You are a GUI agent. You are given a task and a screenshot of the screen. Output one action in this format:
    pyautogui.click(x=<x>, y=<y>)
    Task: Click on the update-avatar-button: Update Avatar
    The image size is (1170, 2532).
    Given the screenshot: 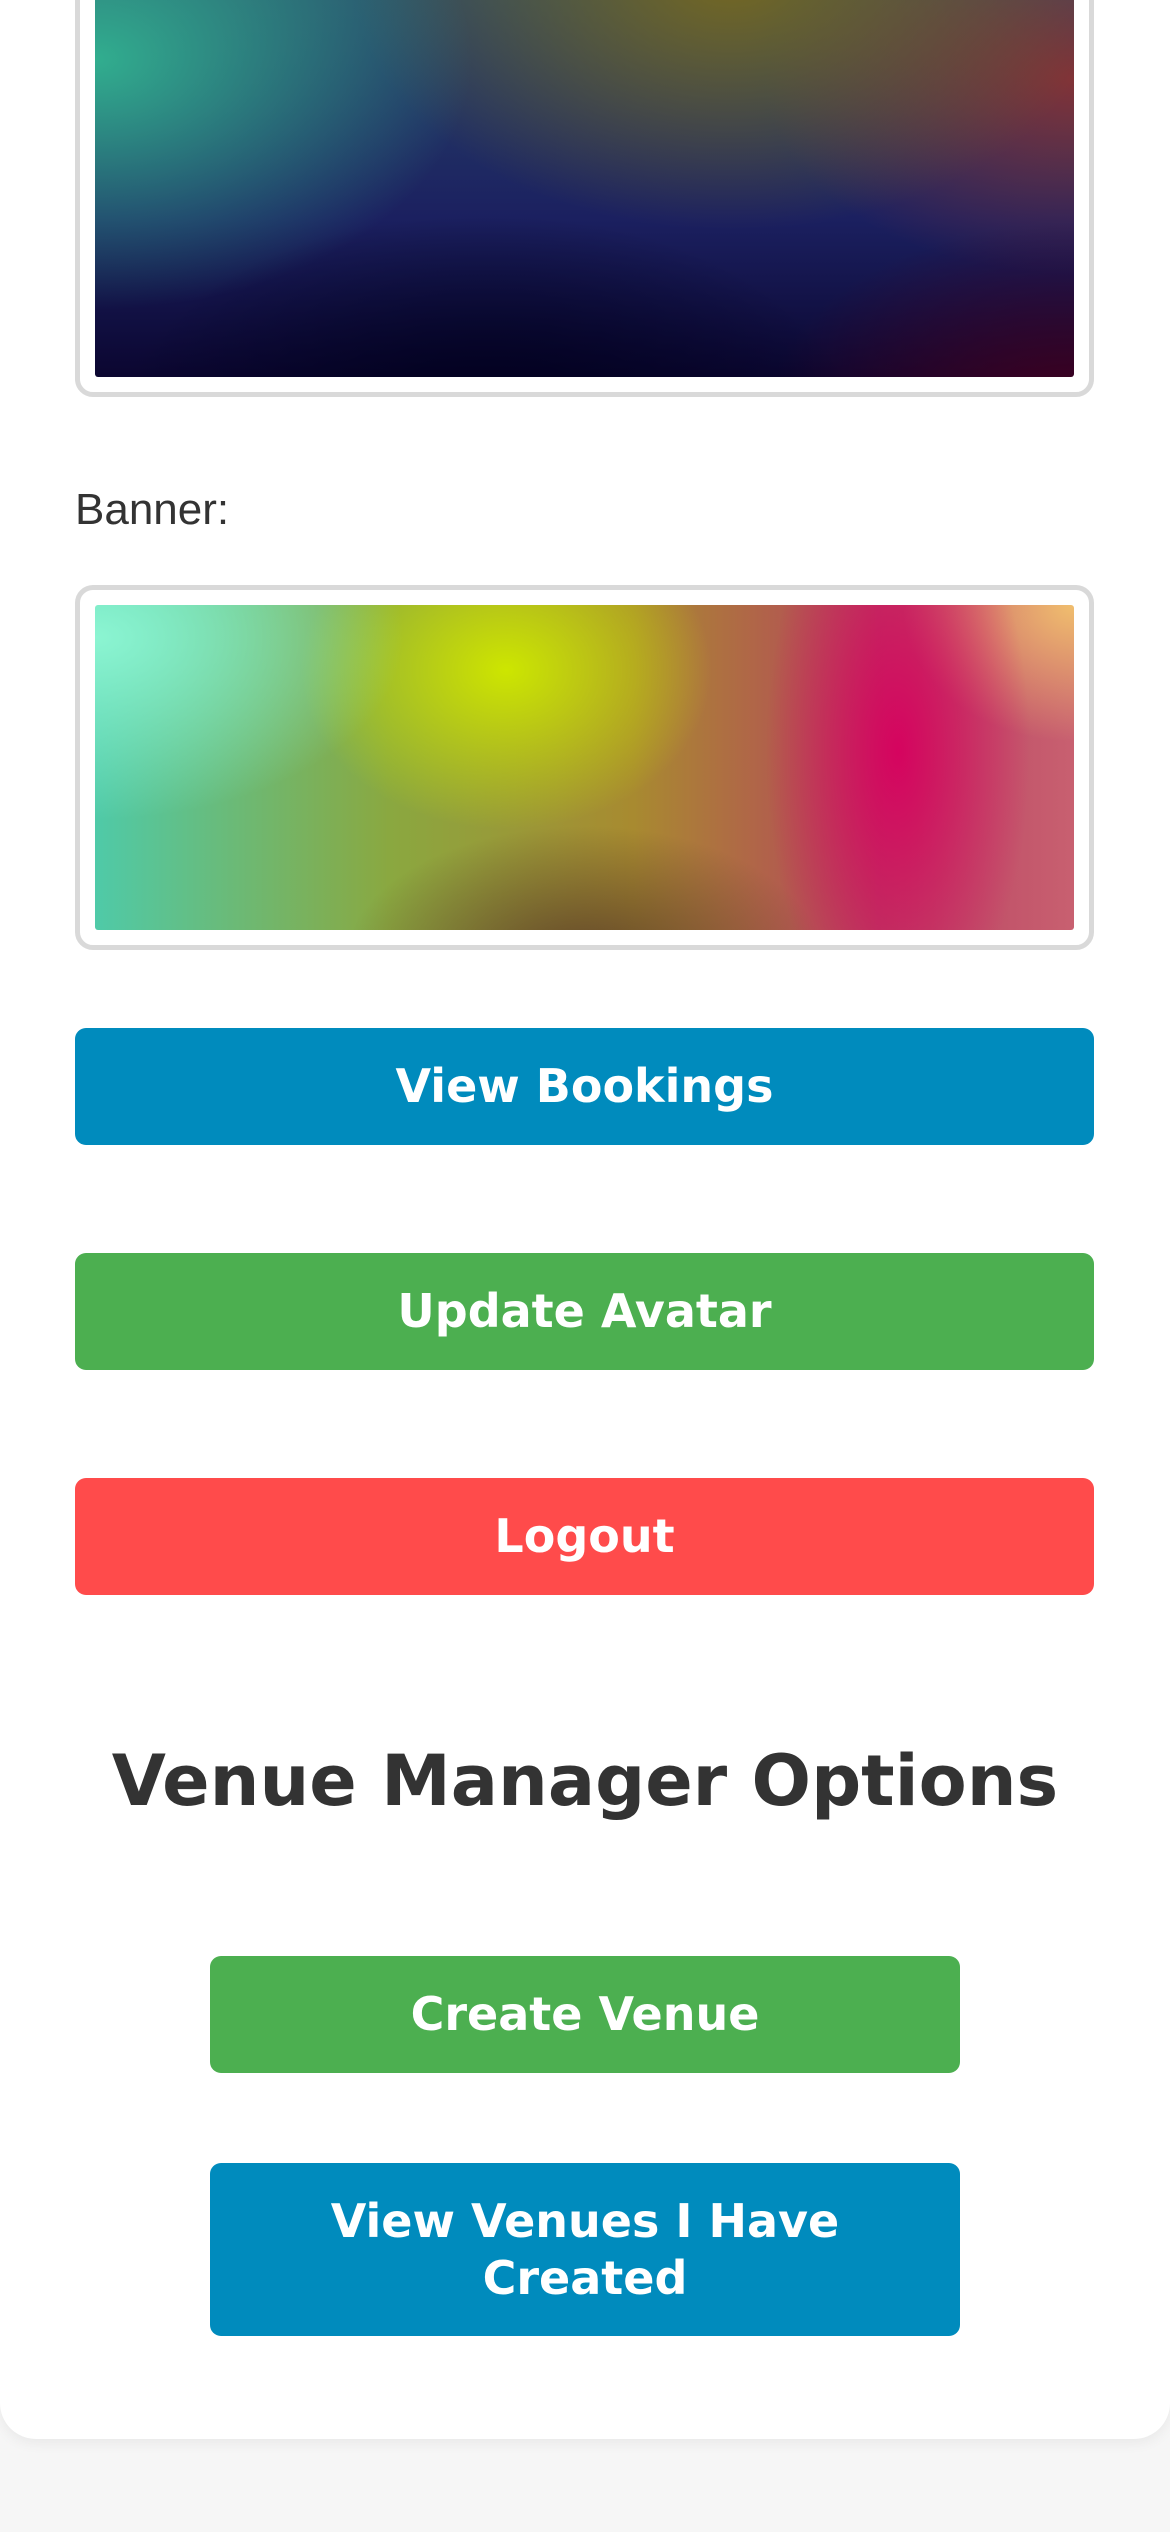 What is the action you would take?
    pyautogui.click(x=584, y=1311)
    